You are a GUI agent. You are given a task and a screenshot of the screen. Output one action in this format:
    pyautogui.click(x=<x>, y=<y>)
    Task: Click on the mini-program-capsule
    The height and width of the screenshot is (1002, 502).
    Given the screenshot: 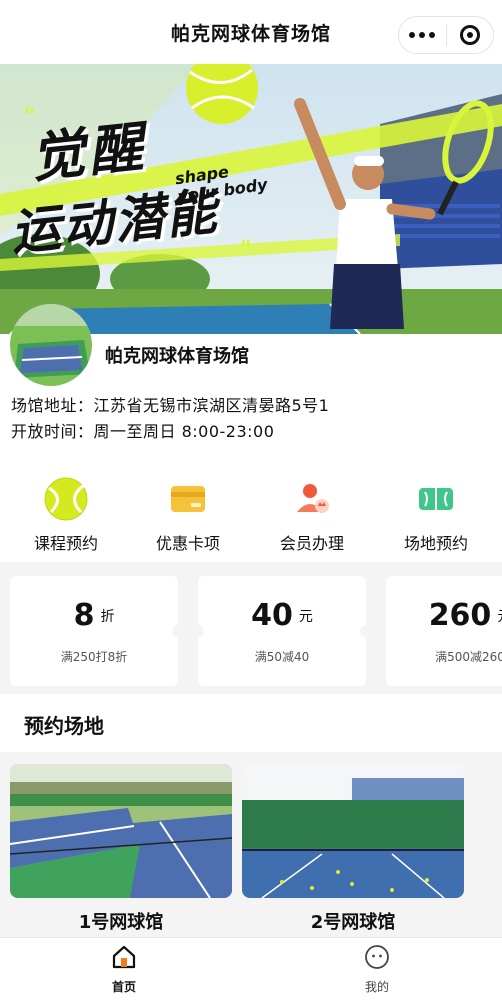 What is the action you would take?
    pyautogui.click(x=446, y=35)
    